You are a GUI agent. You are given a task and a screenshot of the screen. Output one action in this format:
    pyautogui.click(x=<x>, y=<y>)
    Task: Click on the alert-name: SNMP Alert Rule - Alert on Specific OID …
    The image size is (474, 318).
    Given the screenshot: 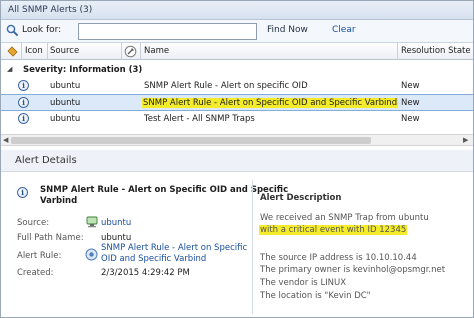 What is the action you would take?
    pyautogui.click(x=270, y=103)
    